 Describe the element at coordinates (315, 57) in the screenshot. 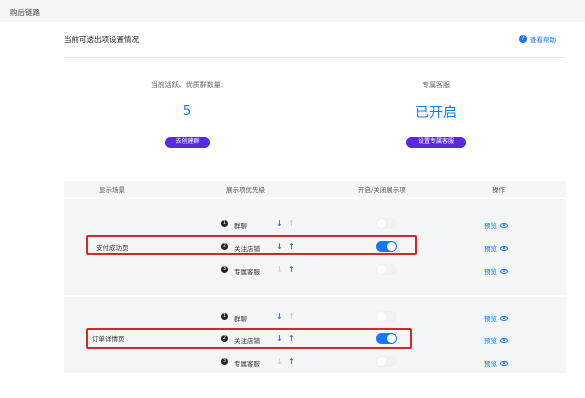

I see `divider` at that location.